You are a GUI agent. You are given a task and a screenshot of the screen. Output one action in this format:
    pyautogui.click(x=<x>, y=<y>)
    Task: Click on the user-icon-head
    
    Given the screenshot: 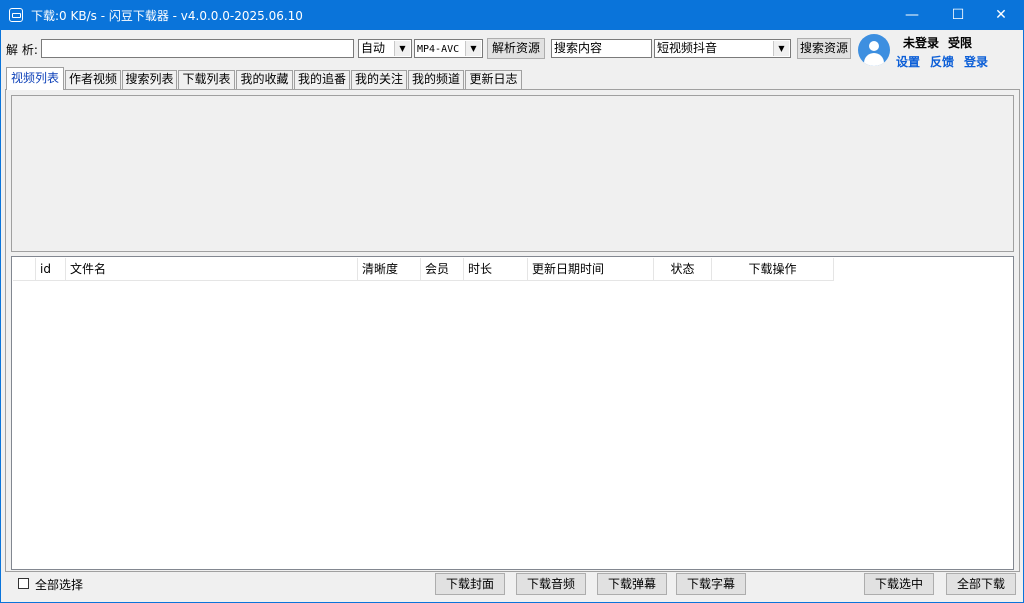 What is the action you would take?
    pyautogui.click(x=874, y=46)
    